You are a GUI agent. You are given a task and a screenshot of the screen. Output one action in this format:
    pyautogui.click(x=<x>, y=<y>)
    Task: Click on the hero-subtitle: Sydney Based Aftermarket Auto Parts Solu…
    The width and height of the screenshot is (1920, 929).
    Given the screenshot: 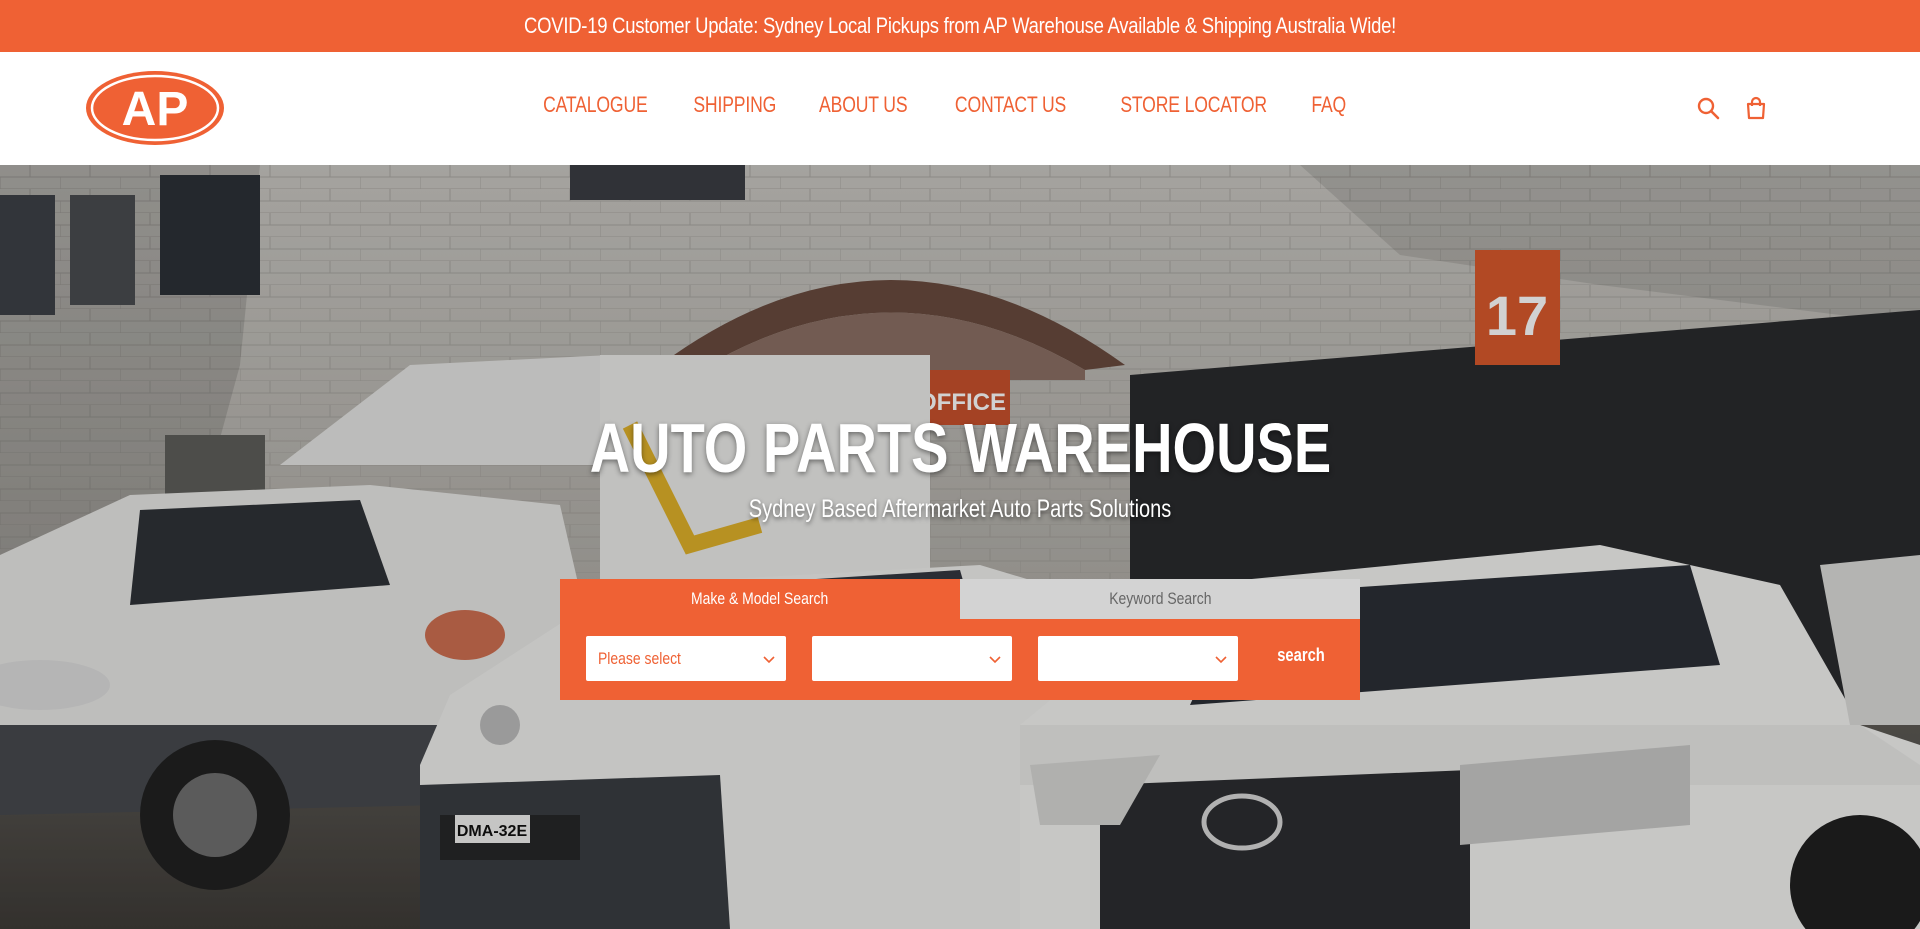 What is the action you would take?
    pyautogui.click(x=960, y=509)
    